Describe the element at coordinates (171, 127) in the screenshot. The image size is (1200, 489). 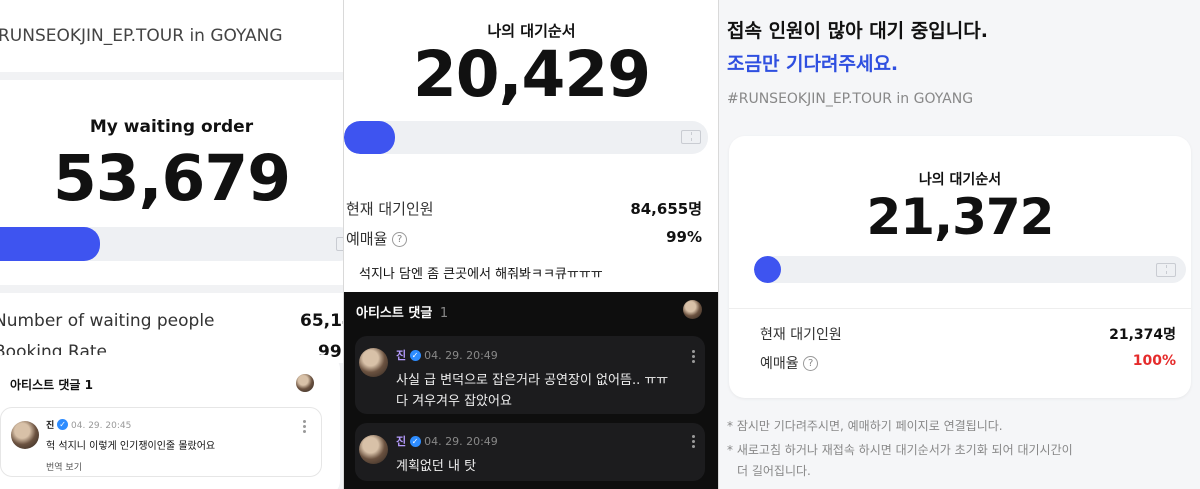
I see `waiting-order-label: My waiting order` at that location.